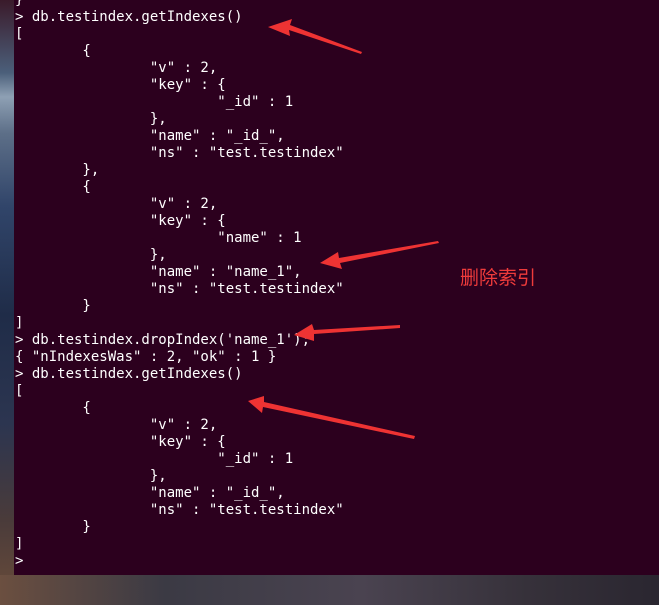  Describe the element at coordinates (7, 302) in the screenshot. I see `desktop-background-left` at that location.